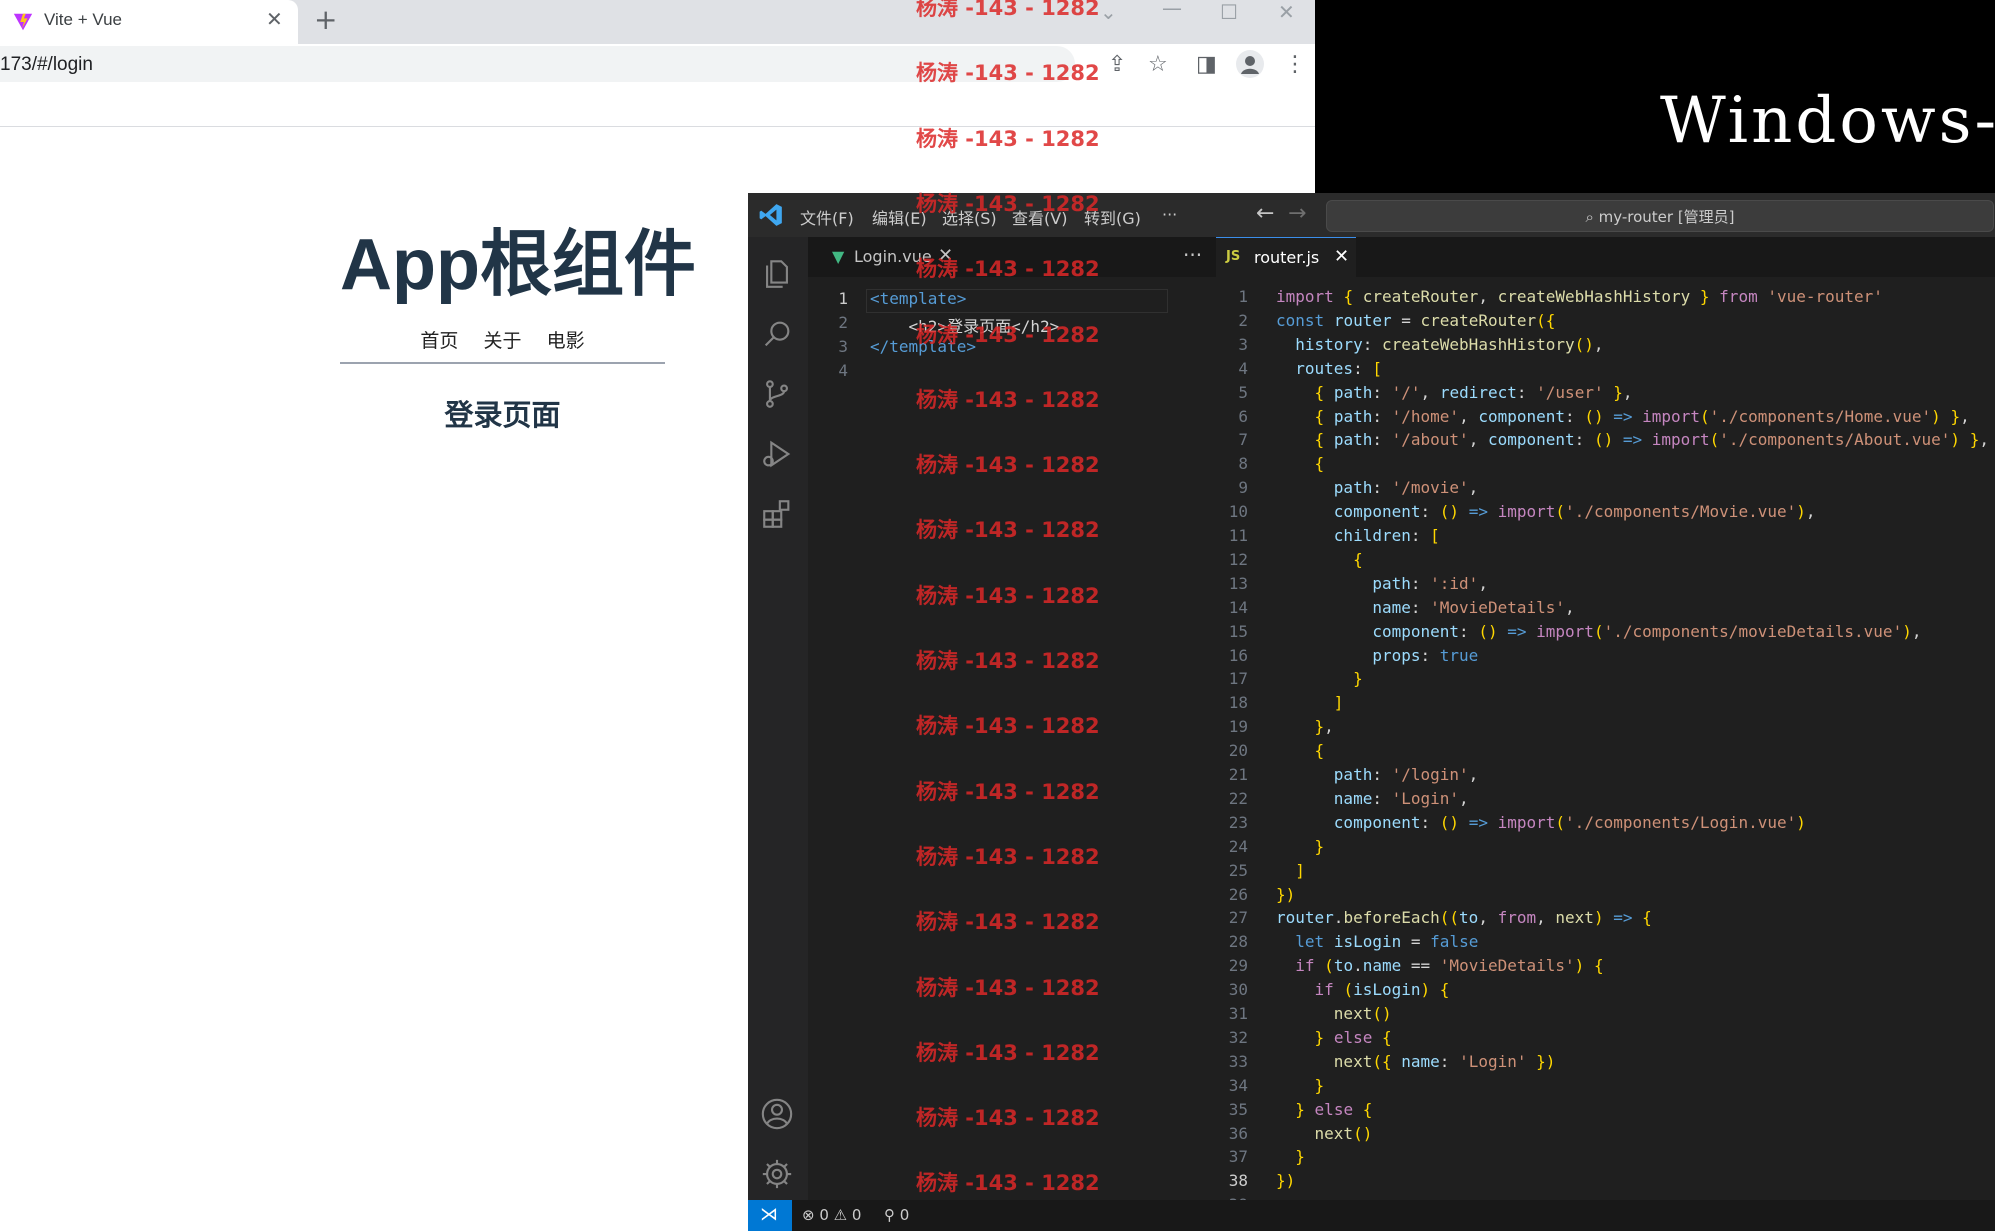  What do you see at coordinates (831, 1215) in the screenshot?
I see `problems-indicator: ⊗ 0 ⚠ 0` at bounding box center [831, 1215].